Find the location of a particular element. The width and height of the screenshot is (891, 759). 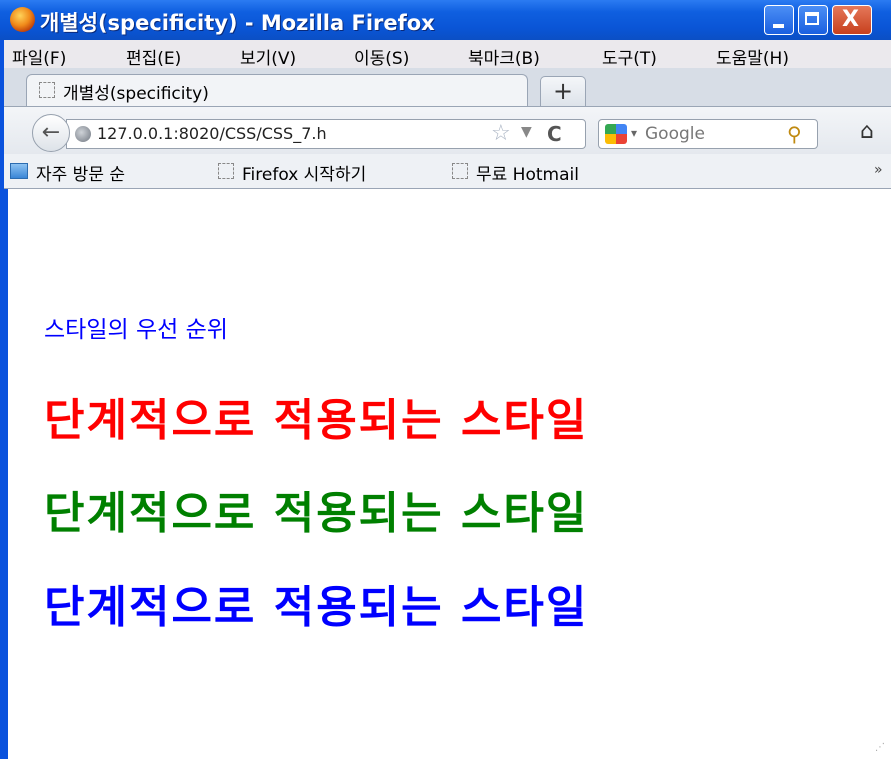

bookmark-hotmail: 무료 Hotmail is located at coordinates (527, 172).